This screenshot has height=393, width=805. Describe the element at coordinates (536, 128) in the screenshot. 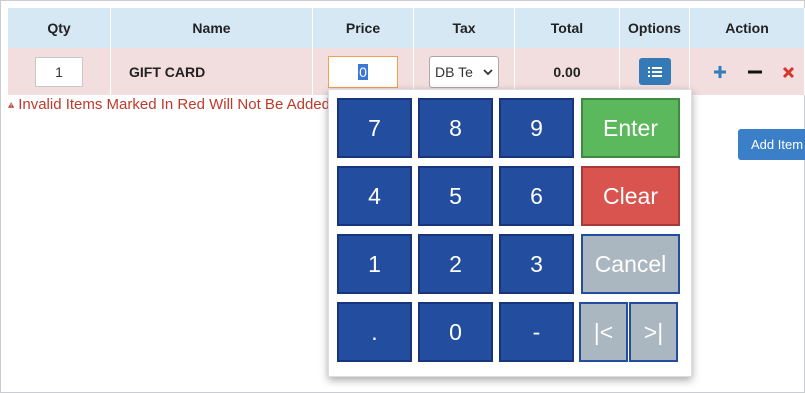

I see `key-9: 9` at that location.